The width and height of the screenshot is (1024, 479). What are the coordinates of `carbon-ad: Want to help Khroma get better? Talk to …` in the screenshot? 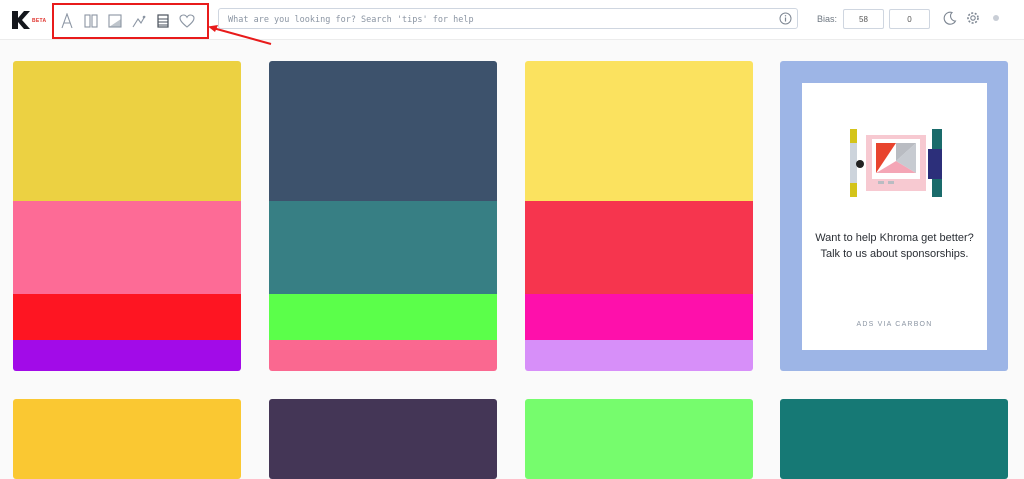 It's located at (894, 216).